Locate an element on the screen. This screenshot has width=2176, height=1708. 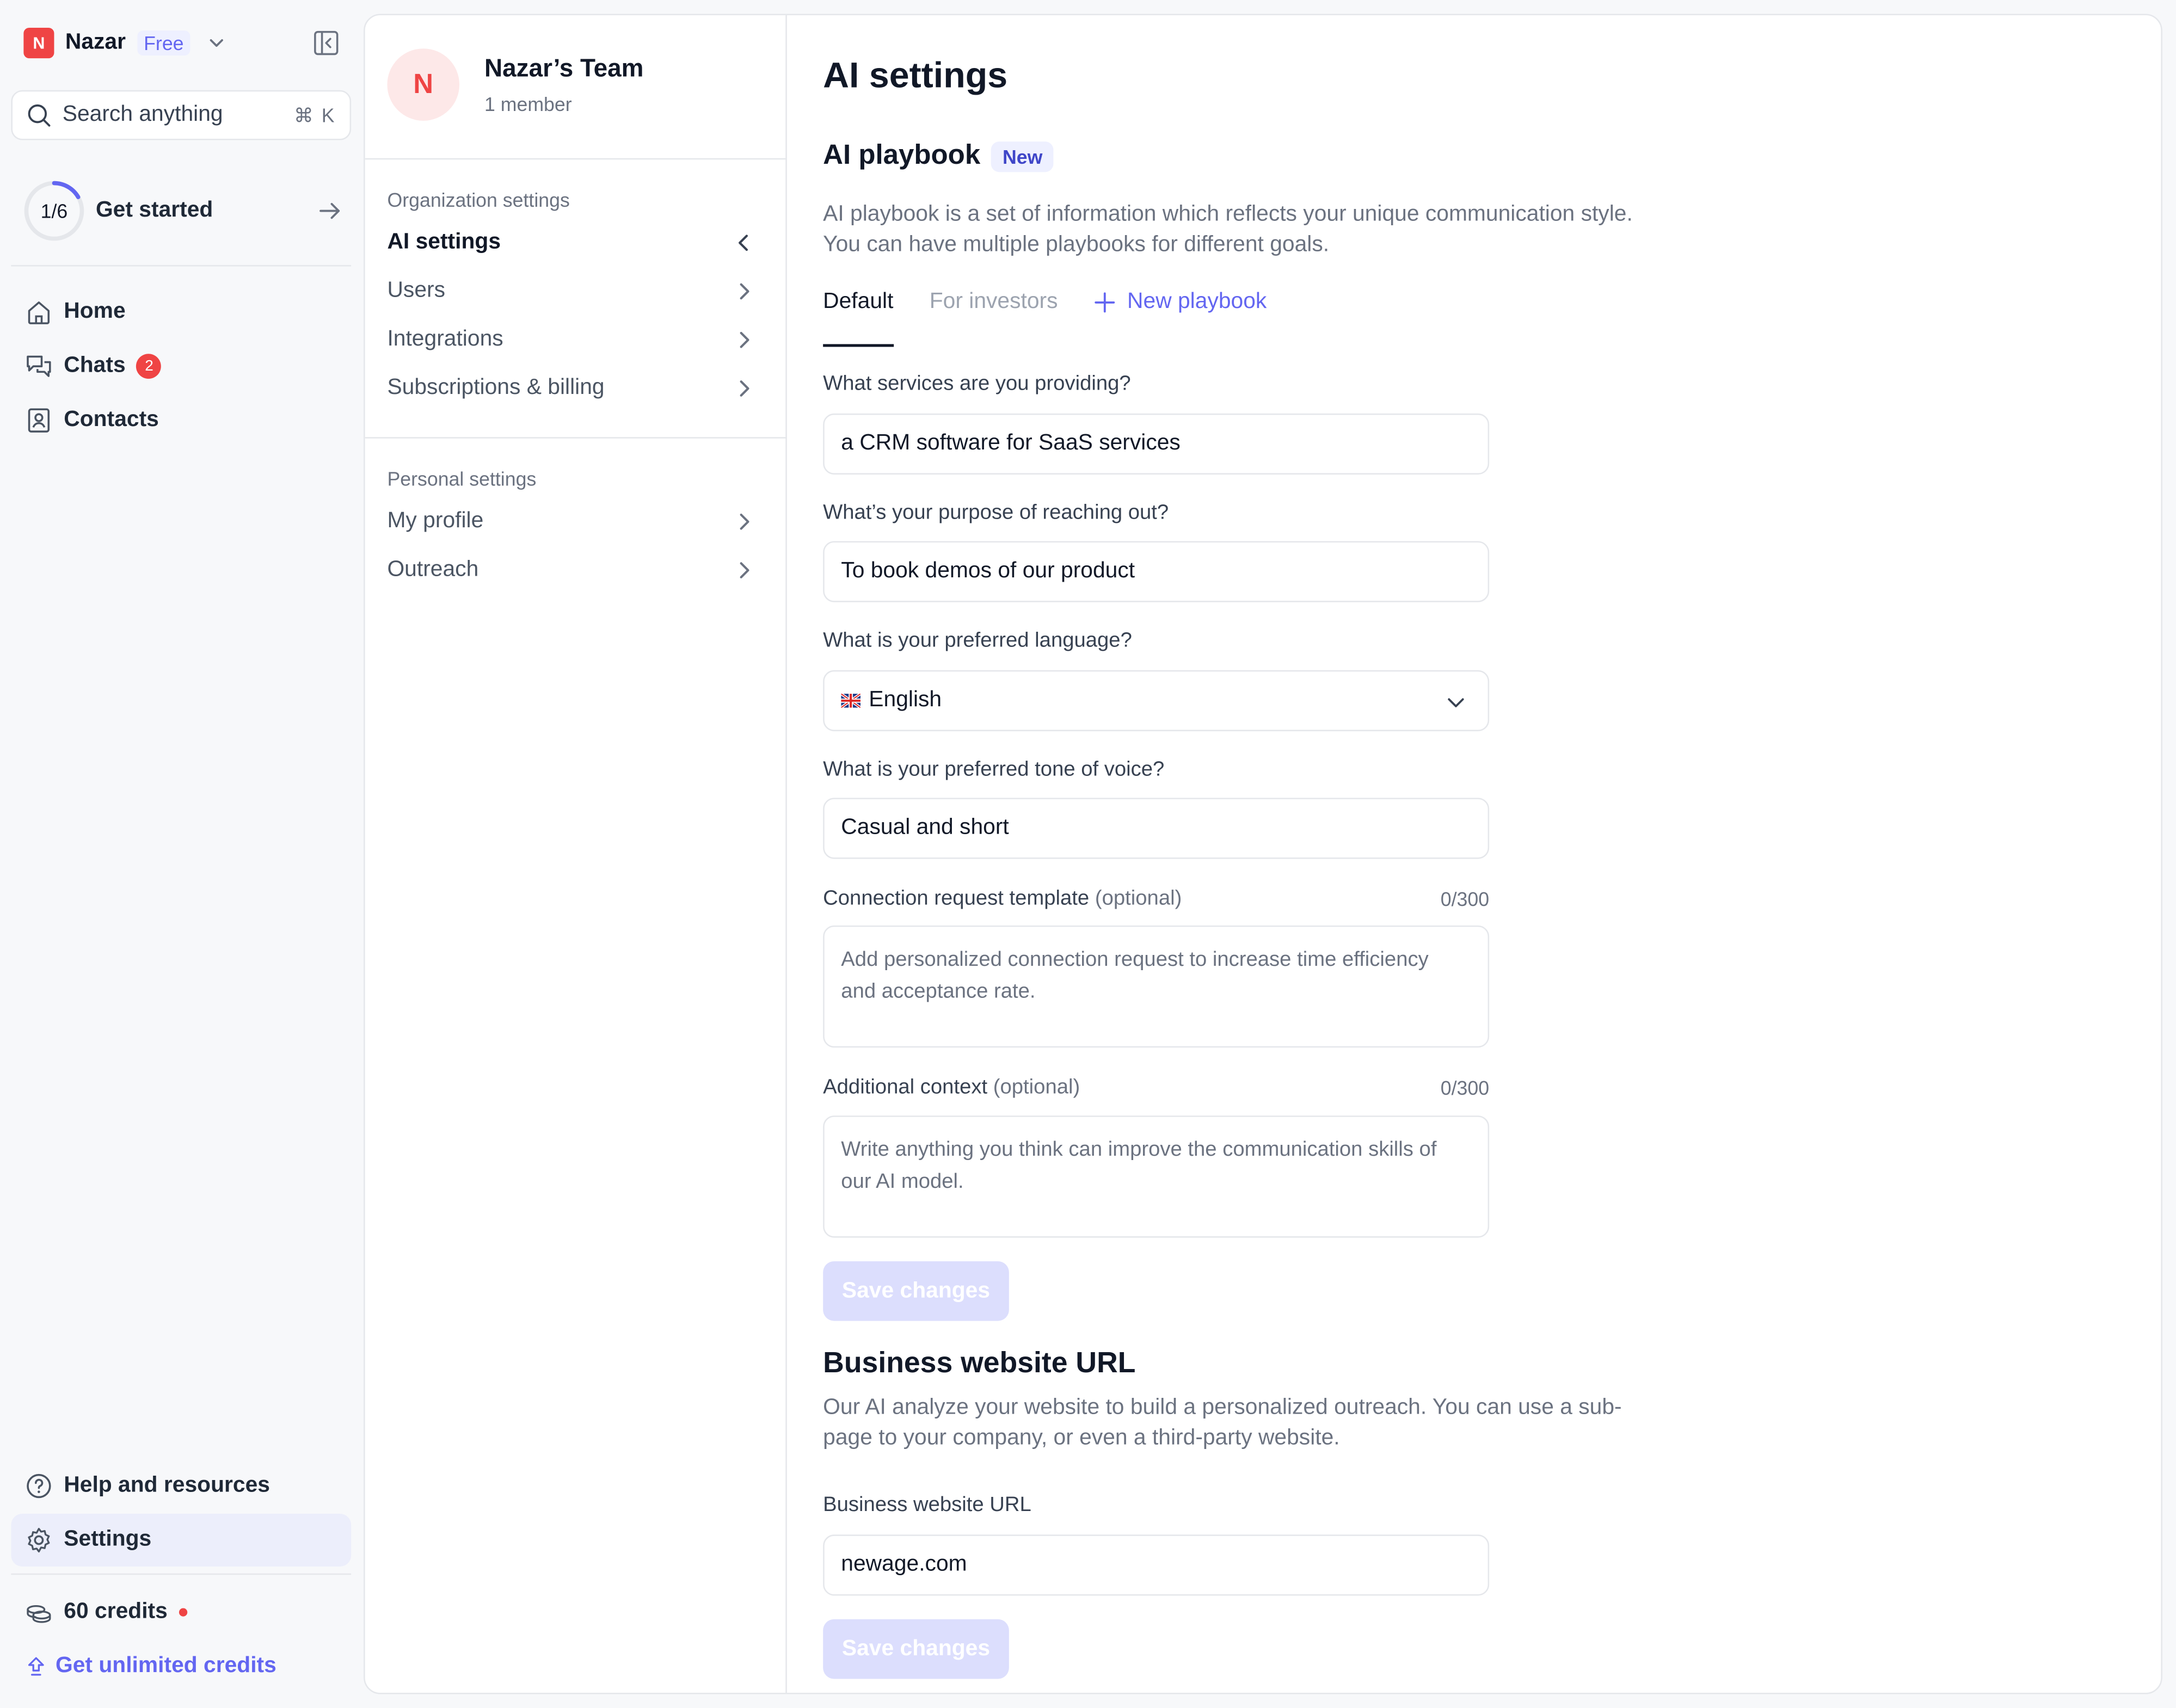
sidebar-item-settings: Settings is located at coordinates (181, 1540).